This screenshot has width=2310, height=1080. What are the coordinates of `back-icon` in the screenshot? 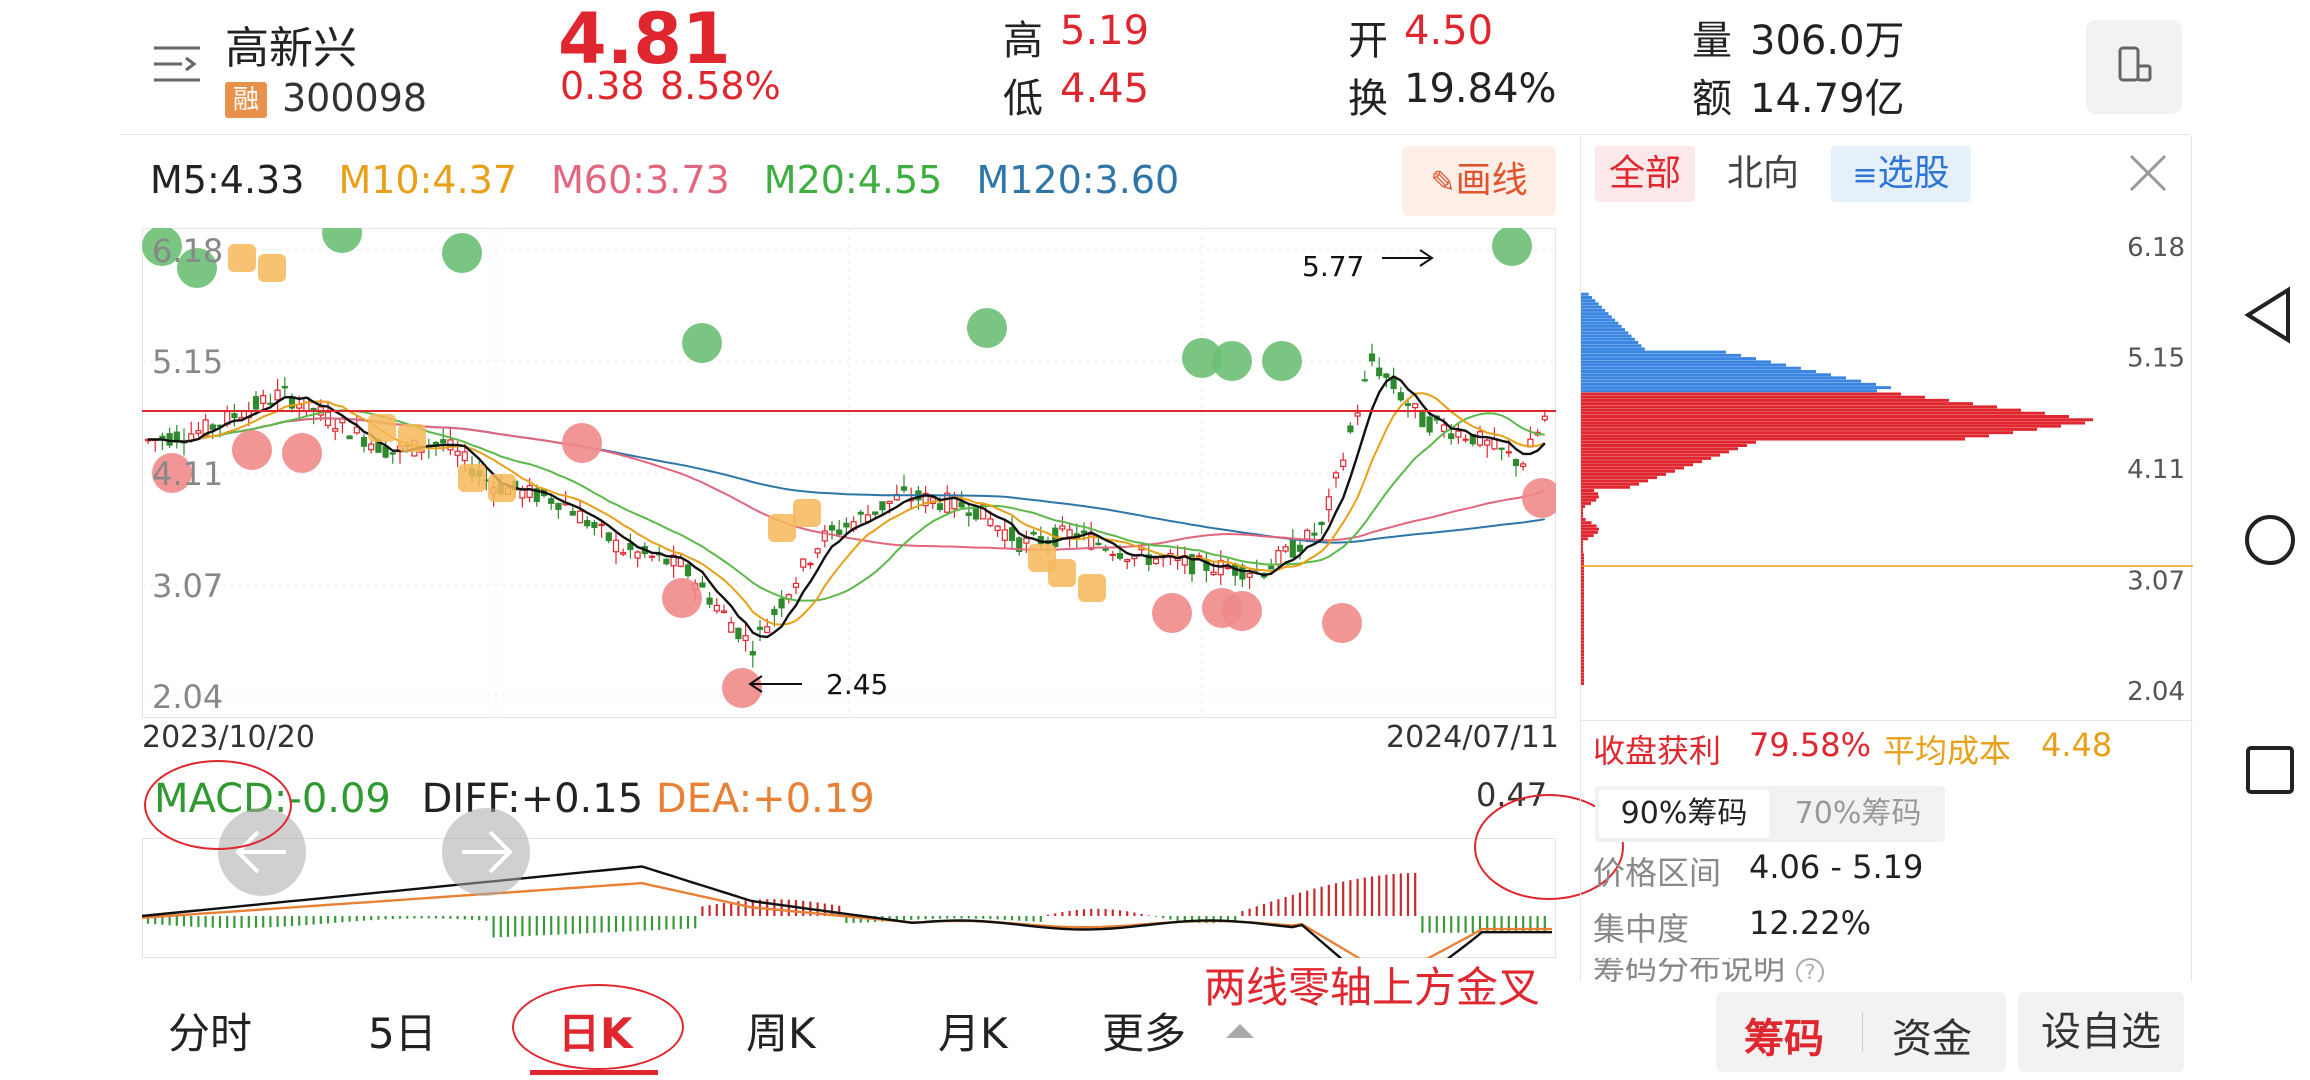 It's located at (2270, 315).